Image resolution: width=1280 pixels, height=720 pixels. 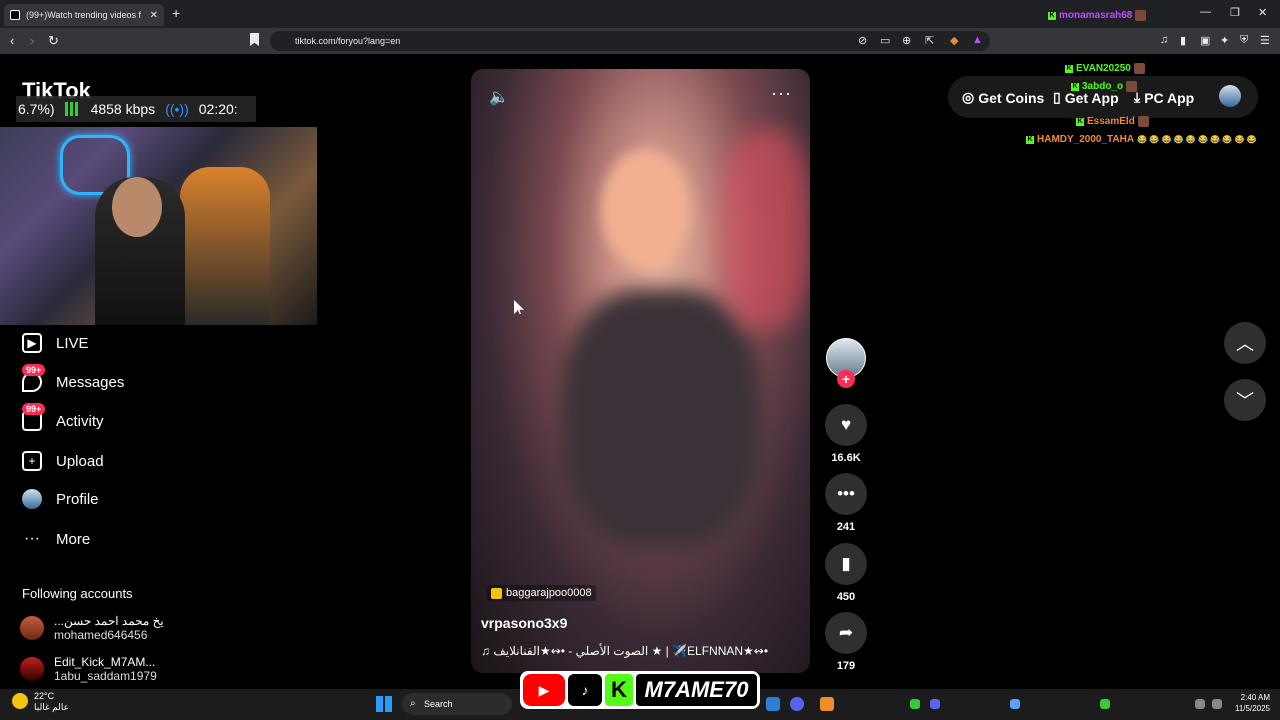 I want to click on activity-badge: 99+, so click(x=34, y=409).